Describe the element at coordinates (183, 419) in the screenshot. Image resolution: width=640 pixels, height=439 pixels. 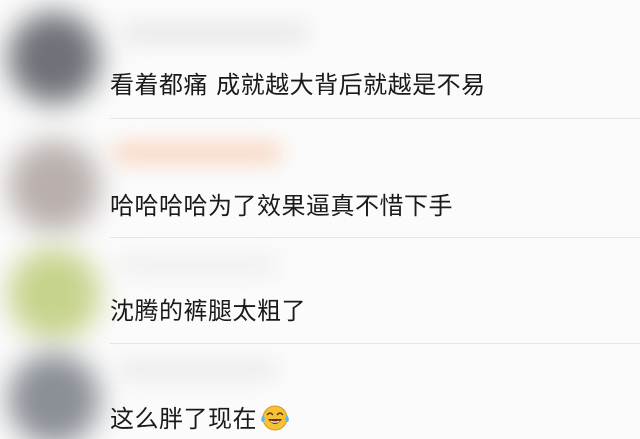
I see `comment-text-content: 这么胖了现在` at that location.